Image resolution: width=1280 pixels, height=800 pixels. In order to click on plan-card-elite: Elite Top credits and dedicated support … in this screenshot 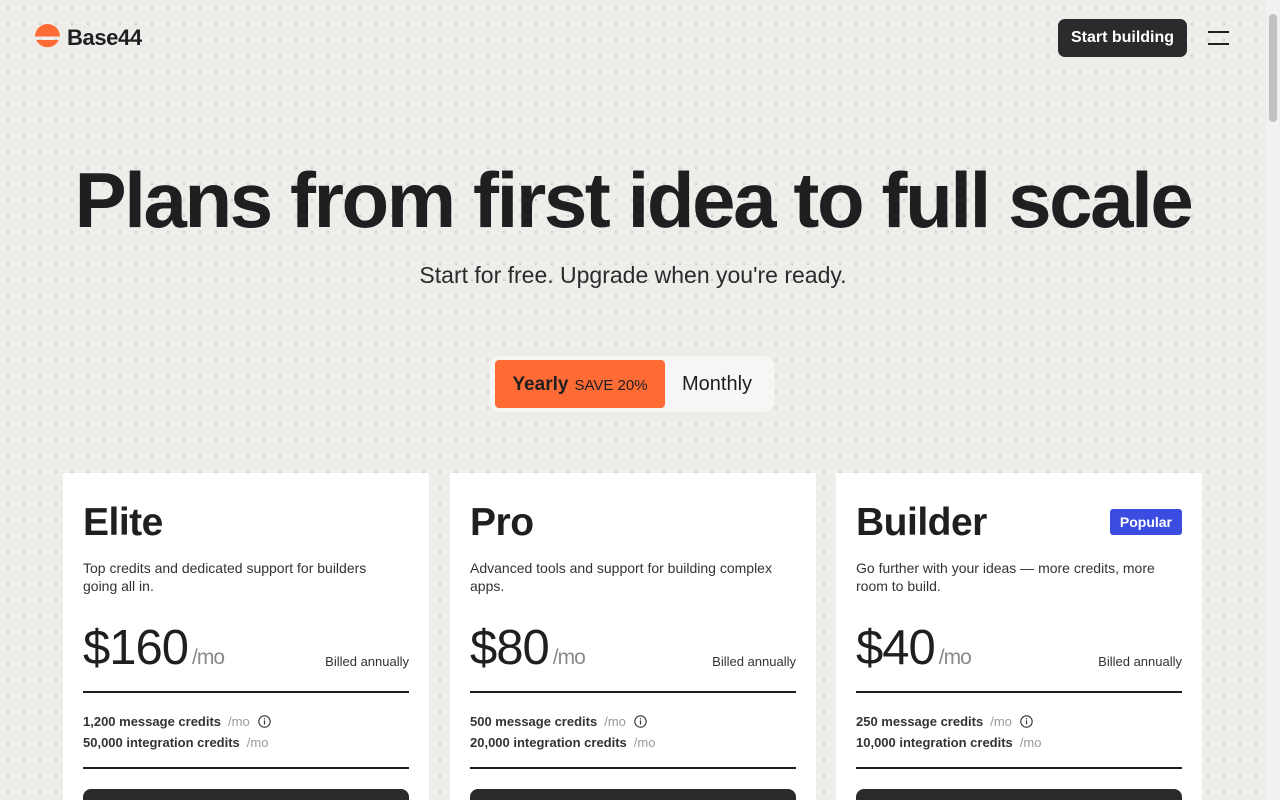, I will do `click(246, 636)`.